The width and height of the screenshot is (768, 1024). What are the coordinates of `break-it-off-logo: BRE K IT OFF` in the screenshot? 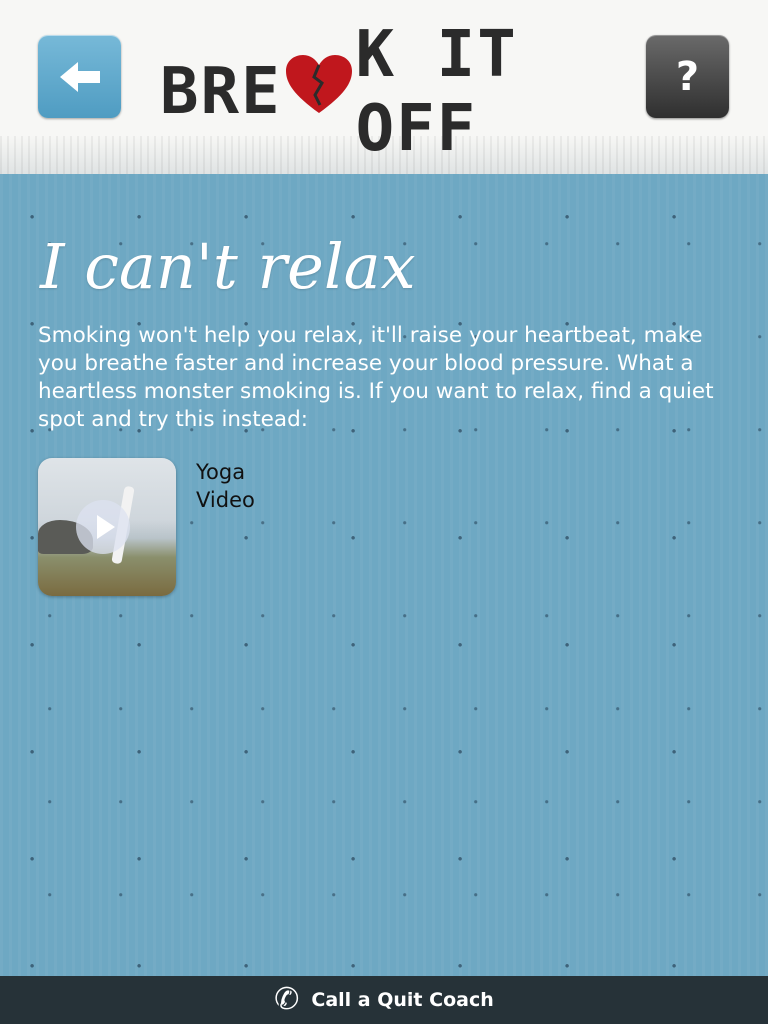 It's located at (385, 92).